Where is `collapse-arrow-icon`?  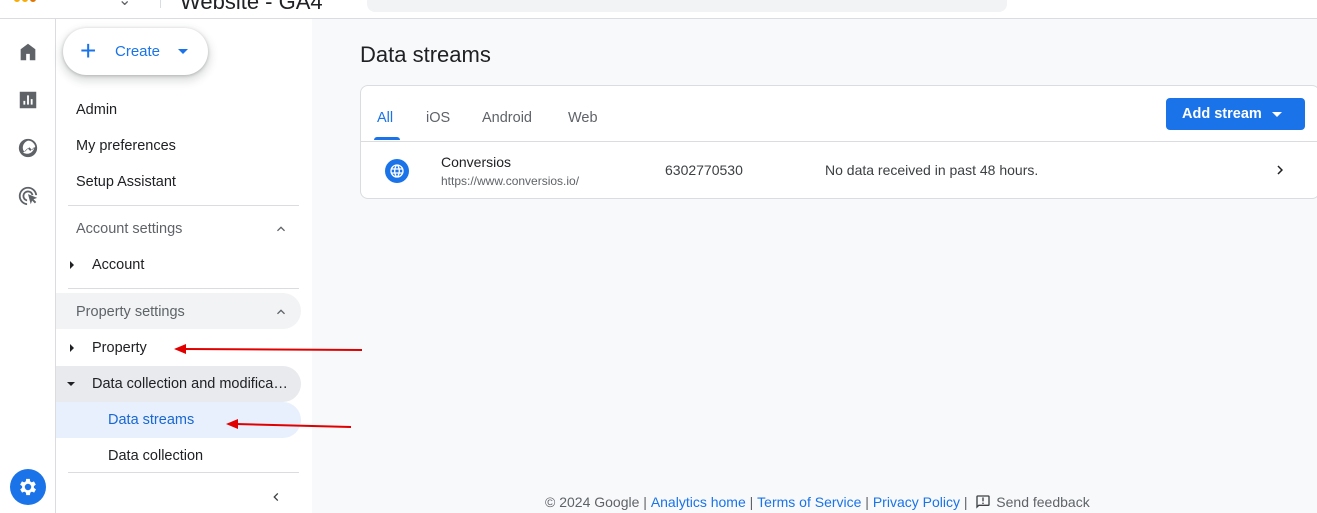
collapse-arrow-icon is located at coordinates (71, 384).